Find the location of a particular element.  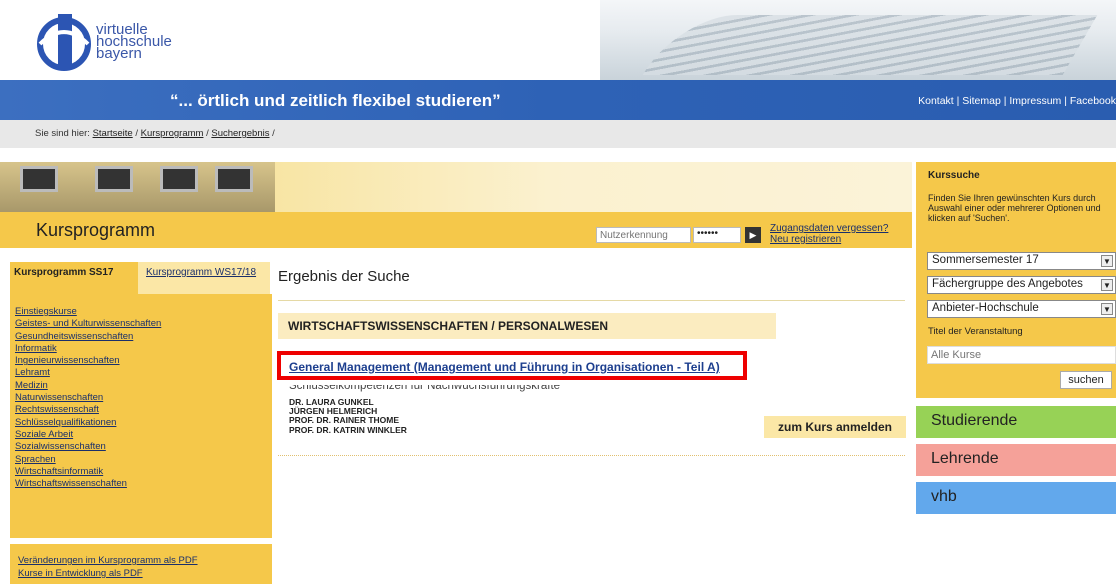

list-item: Soziale Arbeit is located at coordinates (88, 435).